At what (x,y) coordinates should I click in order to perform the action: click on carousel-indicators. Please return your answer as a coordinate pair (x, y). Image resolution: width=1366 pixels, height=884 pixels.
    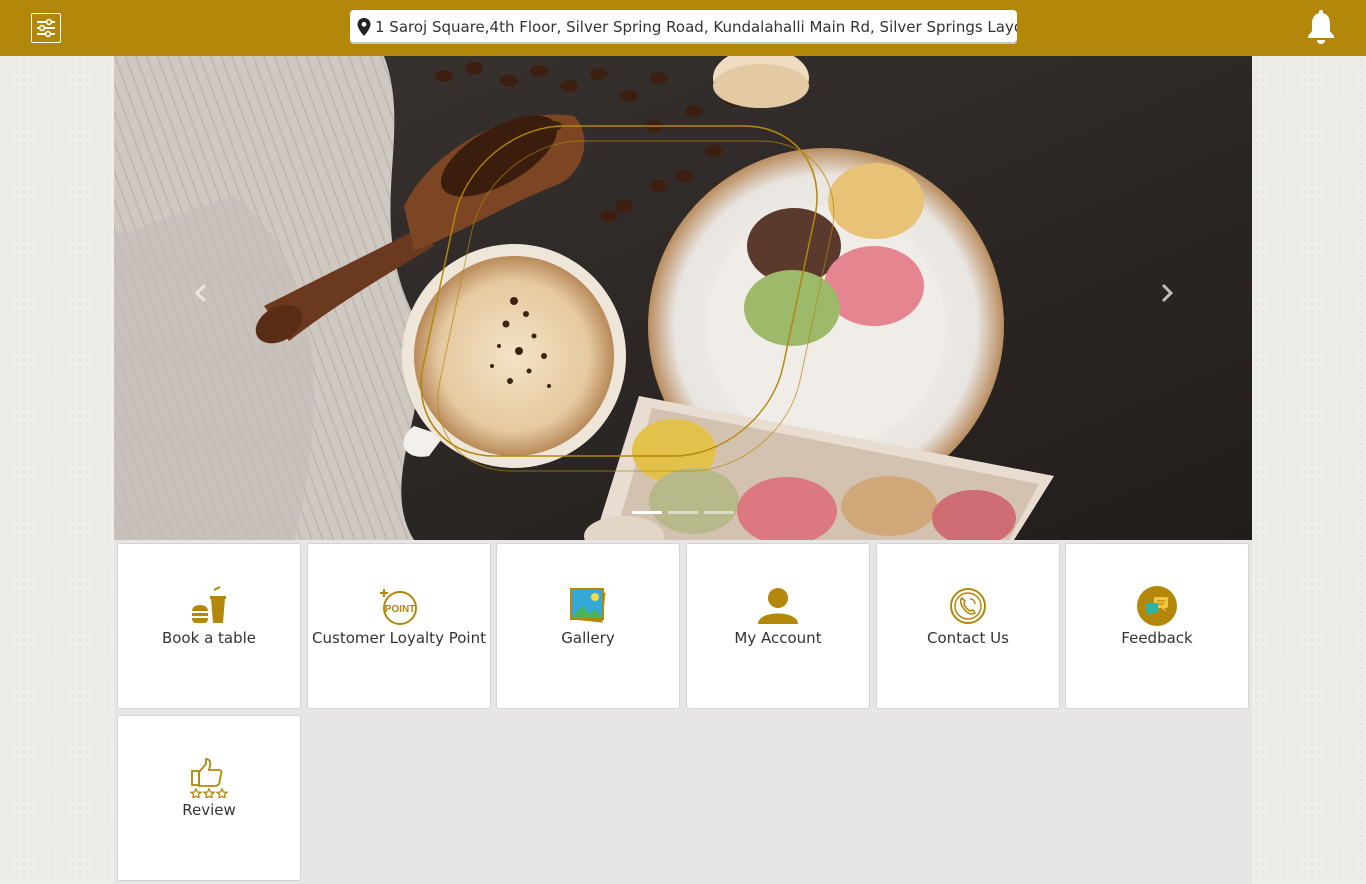
    Looking at the image, I should click on (683, 512).